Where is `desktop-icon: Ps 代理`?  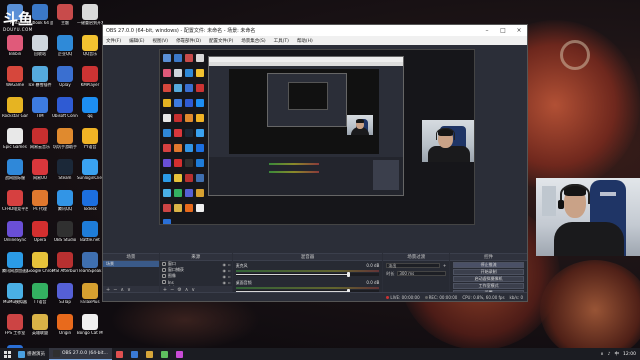
desktop-icon: Ps 代理 is located at coordinates (40, 203).